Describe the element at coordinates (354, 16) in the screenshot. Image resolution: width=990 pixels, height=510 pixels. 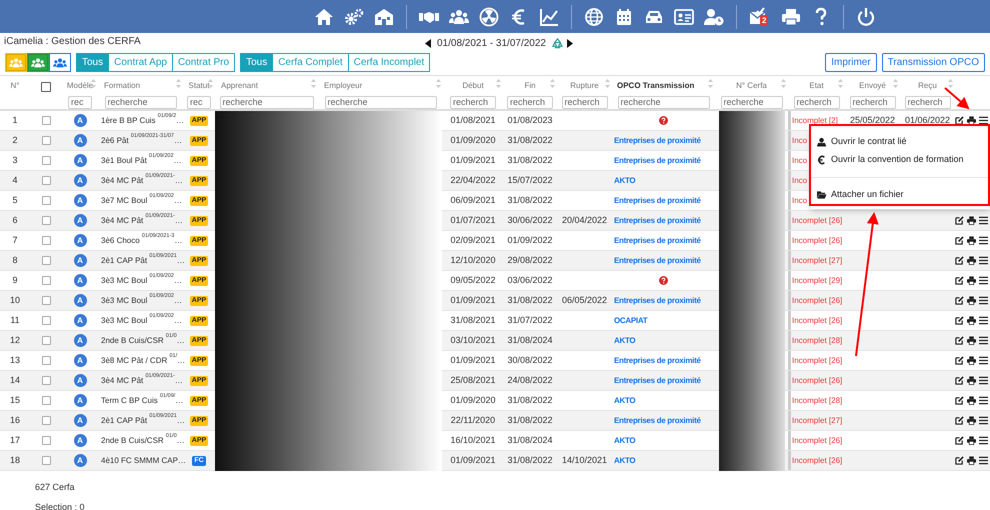
I see `gears-icon` at that location.